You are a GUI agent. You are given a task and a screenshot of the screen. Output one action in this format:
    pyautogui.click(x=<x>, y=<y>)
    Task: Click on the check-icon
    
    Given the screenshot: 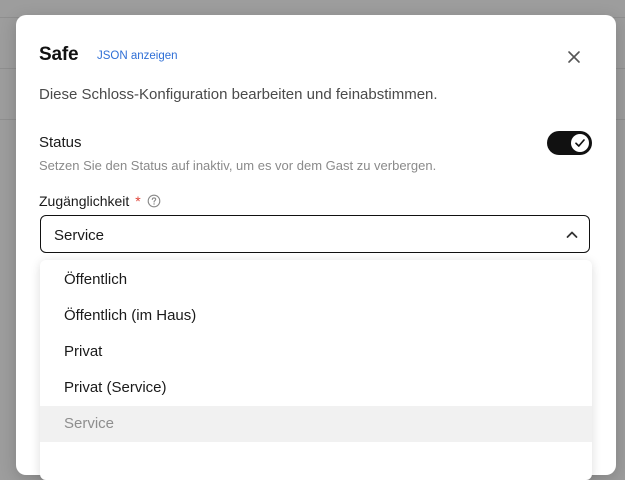 What is the action you would take?
    pyautogui.click(x=580, y=143)
    